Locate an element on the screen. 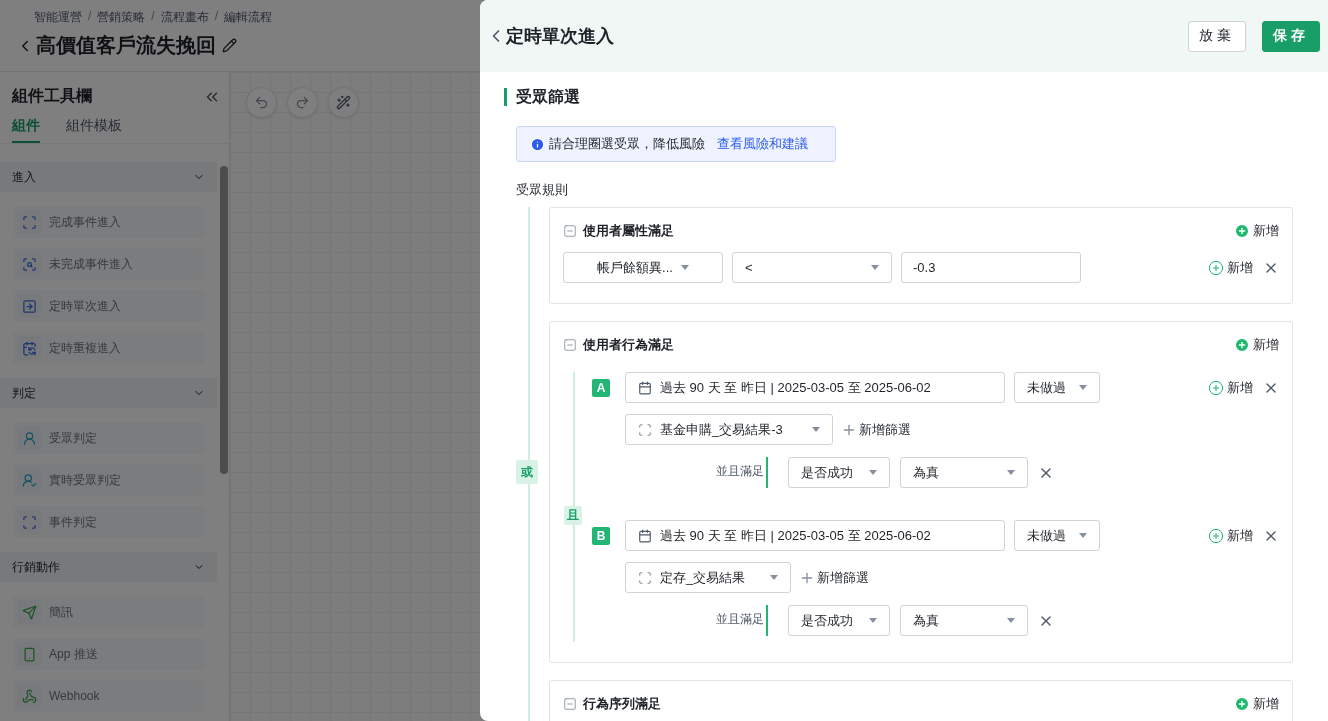 This screenshot has height=721, width=1328. toolbar-title: 組件工具欄 is located at coordinates (52, 96).